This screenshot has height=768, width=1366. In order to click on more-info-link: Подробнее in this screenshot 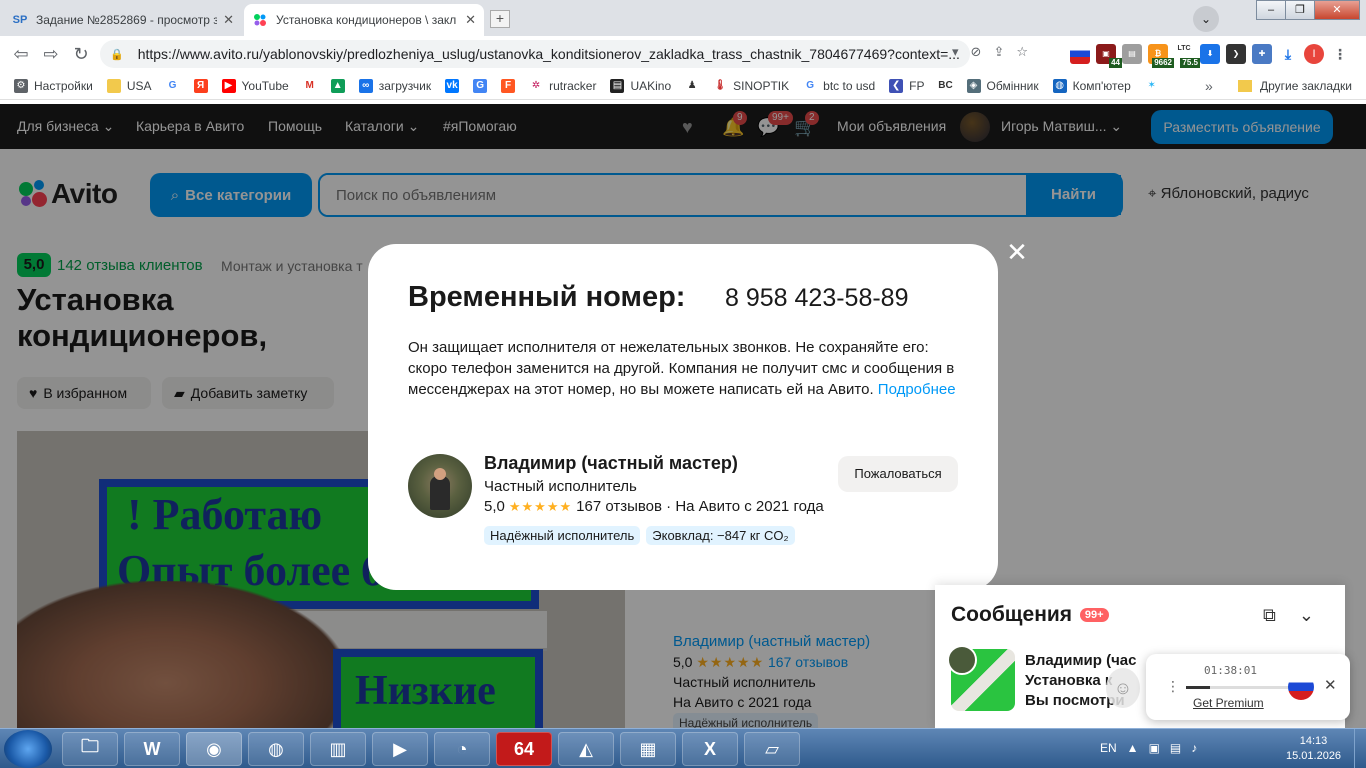, I will do `click(917, 389)`.